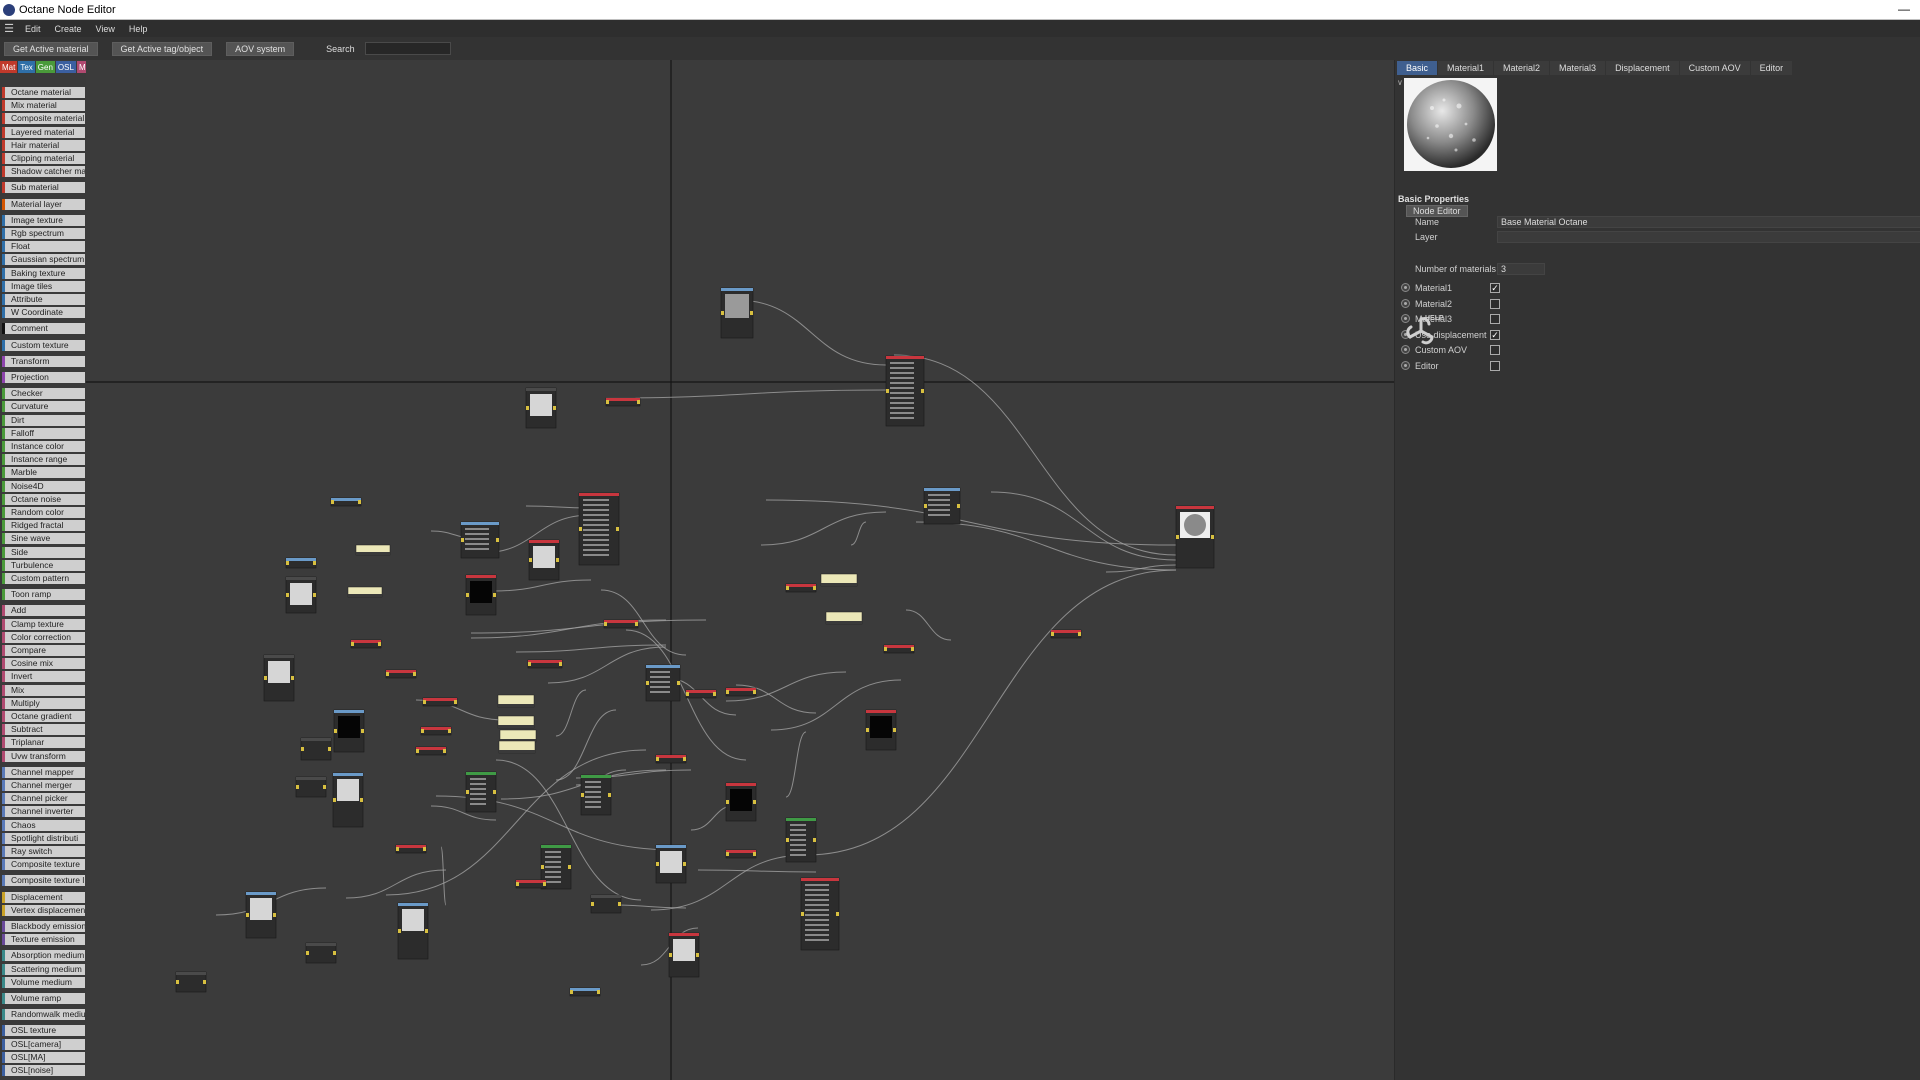 The image size is (1920, 1080). Describe the element at coordinates (43, 624) in the screenshot. I see `node-list-item: Clamp texture` at that location.